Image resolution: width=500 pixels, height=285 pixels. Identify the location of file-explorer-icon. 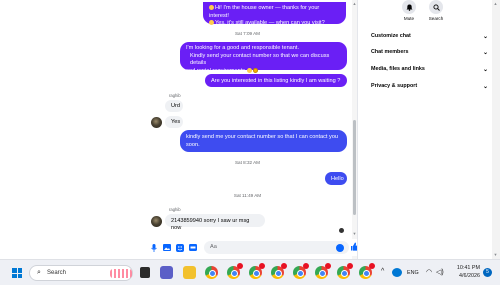
(189, 272).